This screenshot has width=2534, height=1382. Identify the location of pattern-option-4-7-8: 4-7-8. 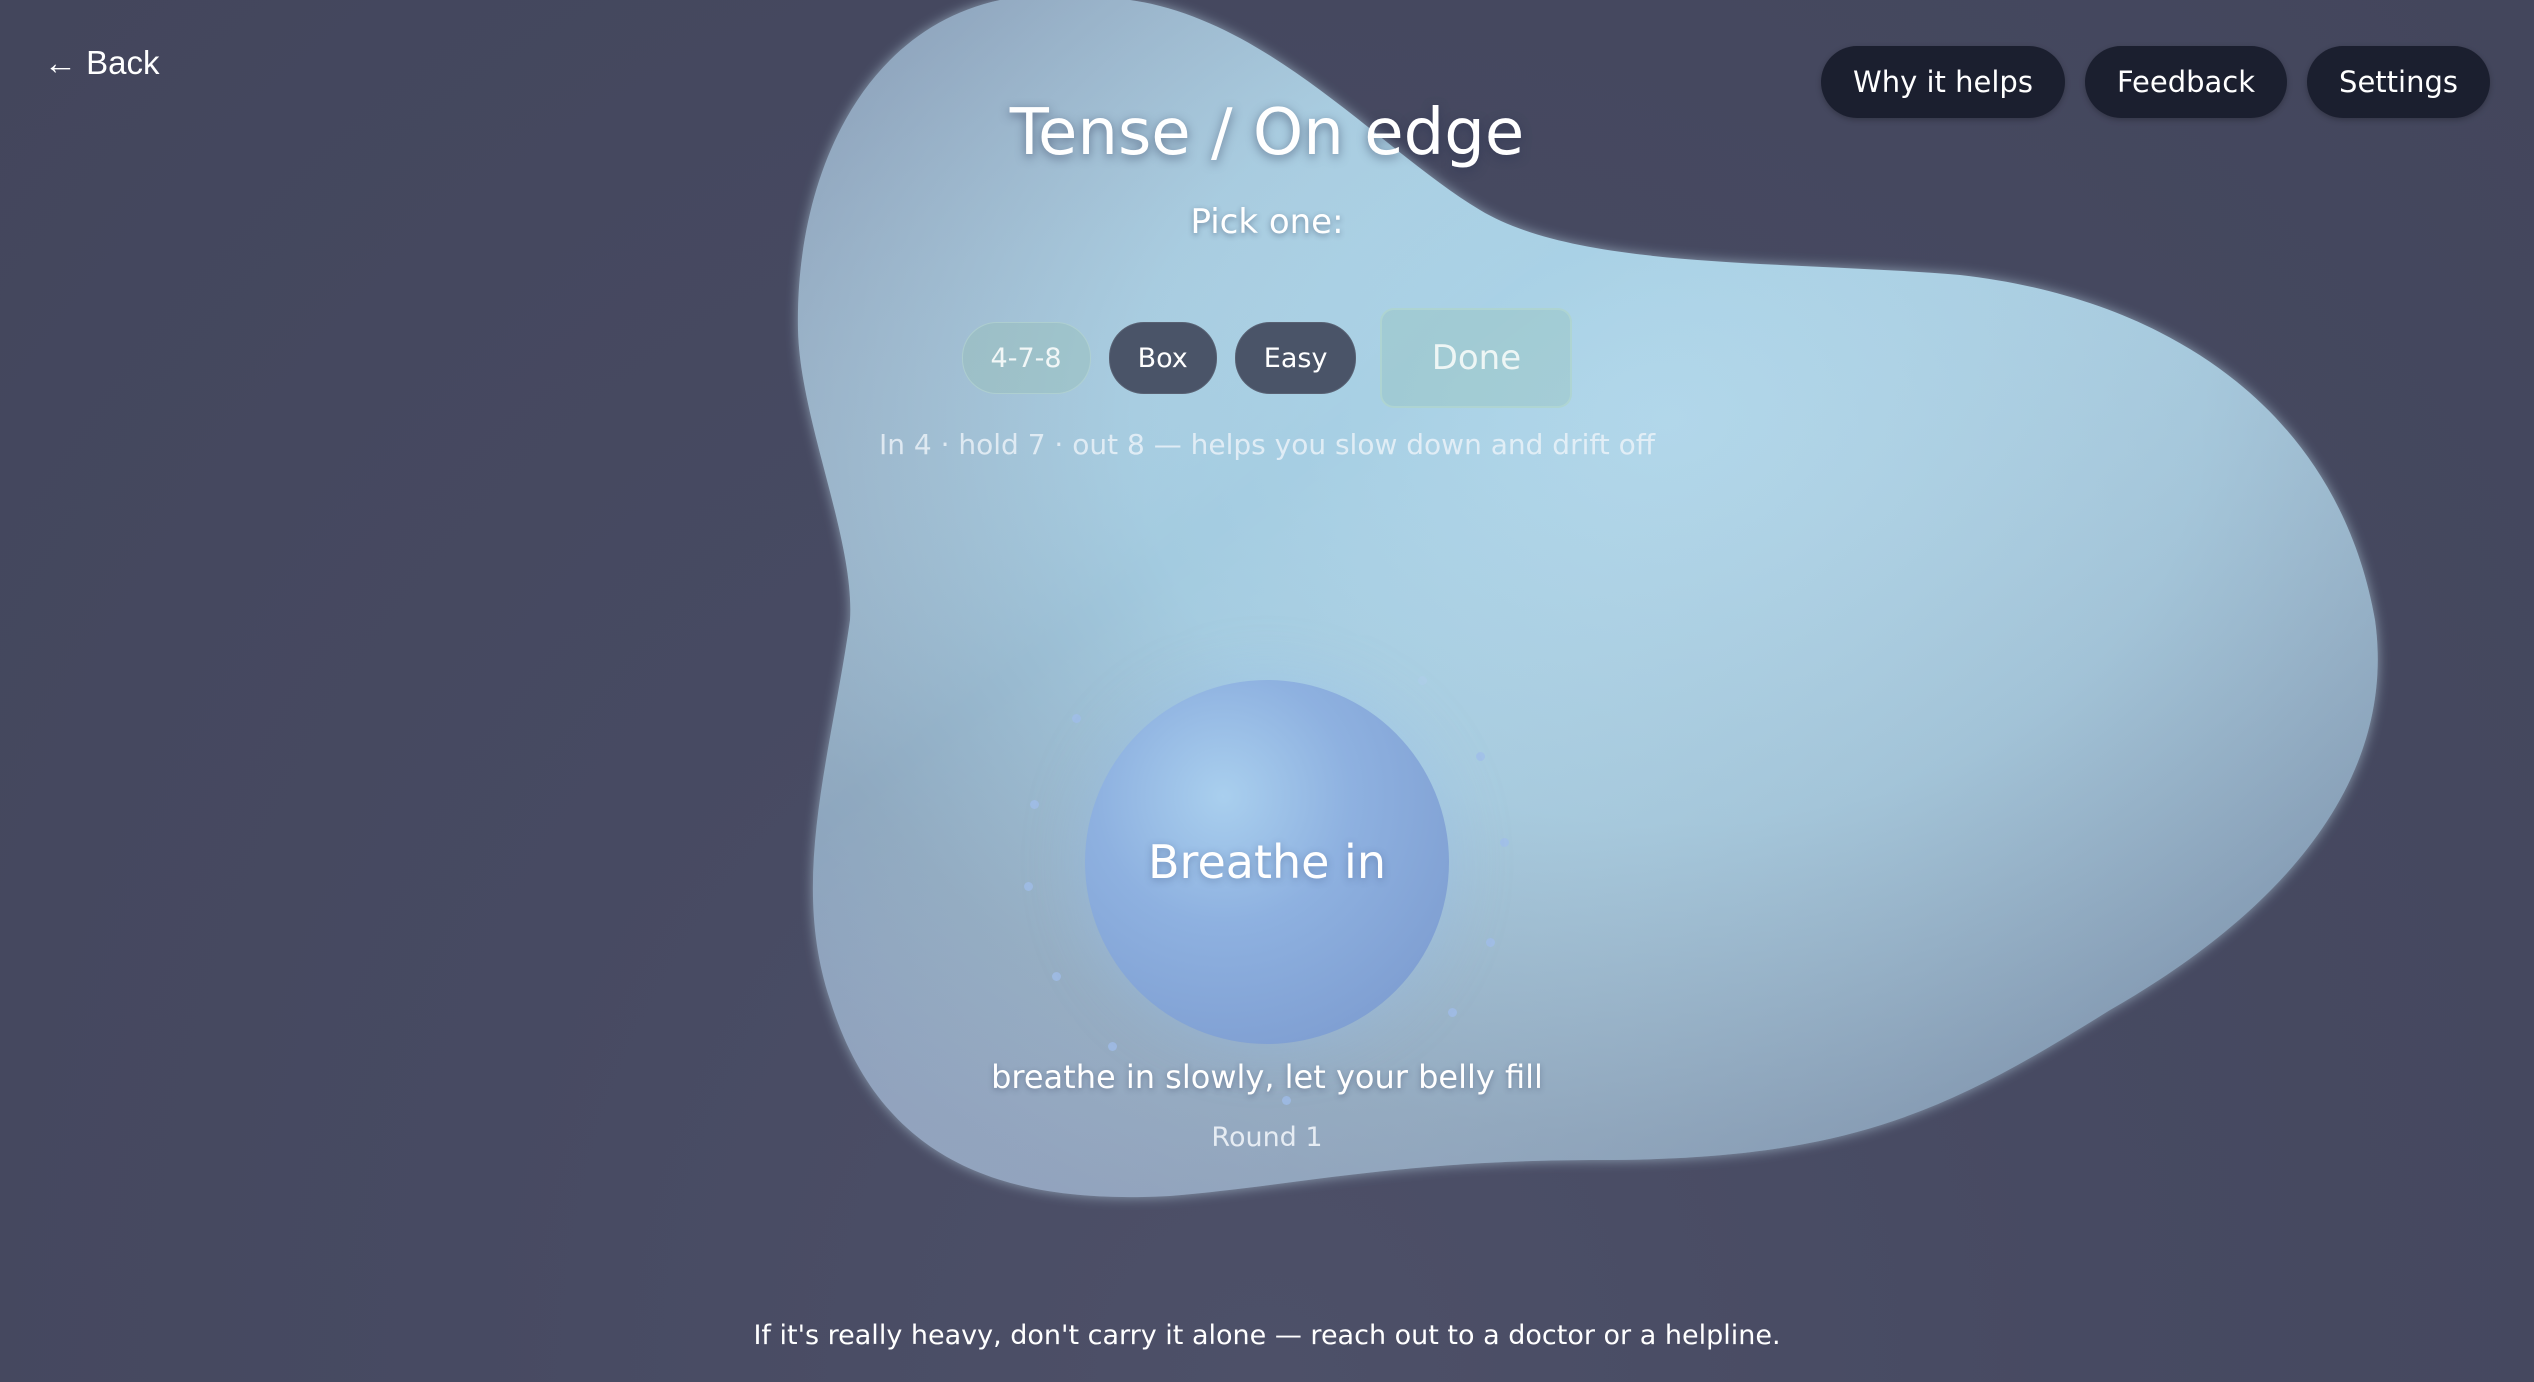
(1026, 358).